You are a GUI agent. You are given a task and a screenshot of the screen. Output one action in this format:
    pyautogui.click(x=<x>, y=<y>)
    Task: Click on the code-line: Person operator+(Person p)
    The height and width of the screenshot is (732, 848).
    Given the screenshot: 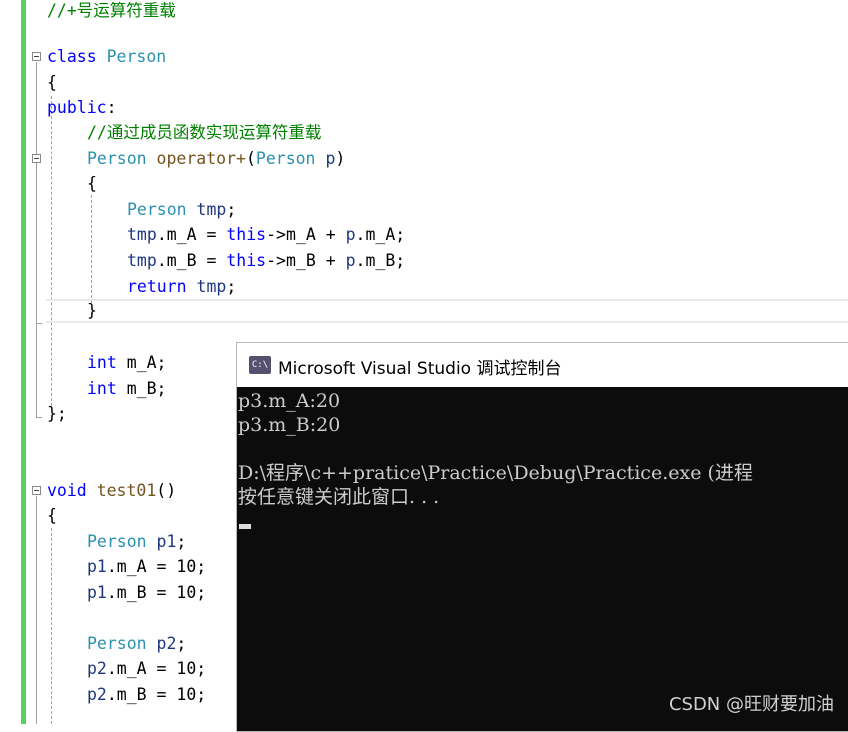 What is the action you would take?
    pyautogui.click(x=216, y=159)
    